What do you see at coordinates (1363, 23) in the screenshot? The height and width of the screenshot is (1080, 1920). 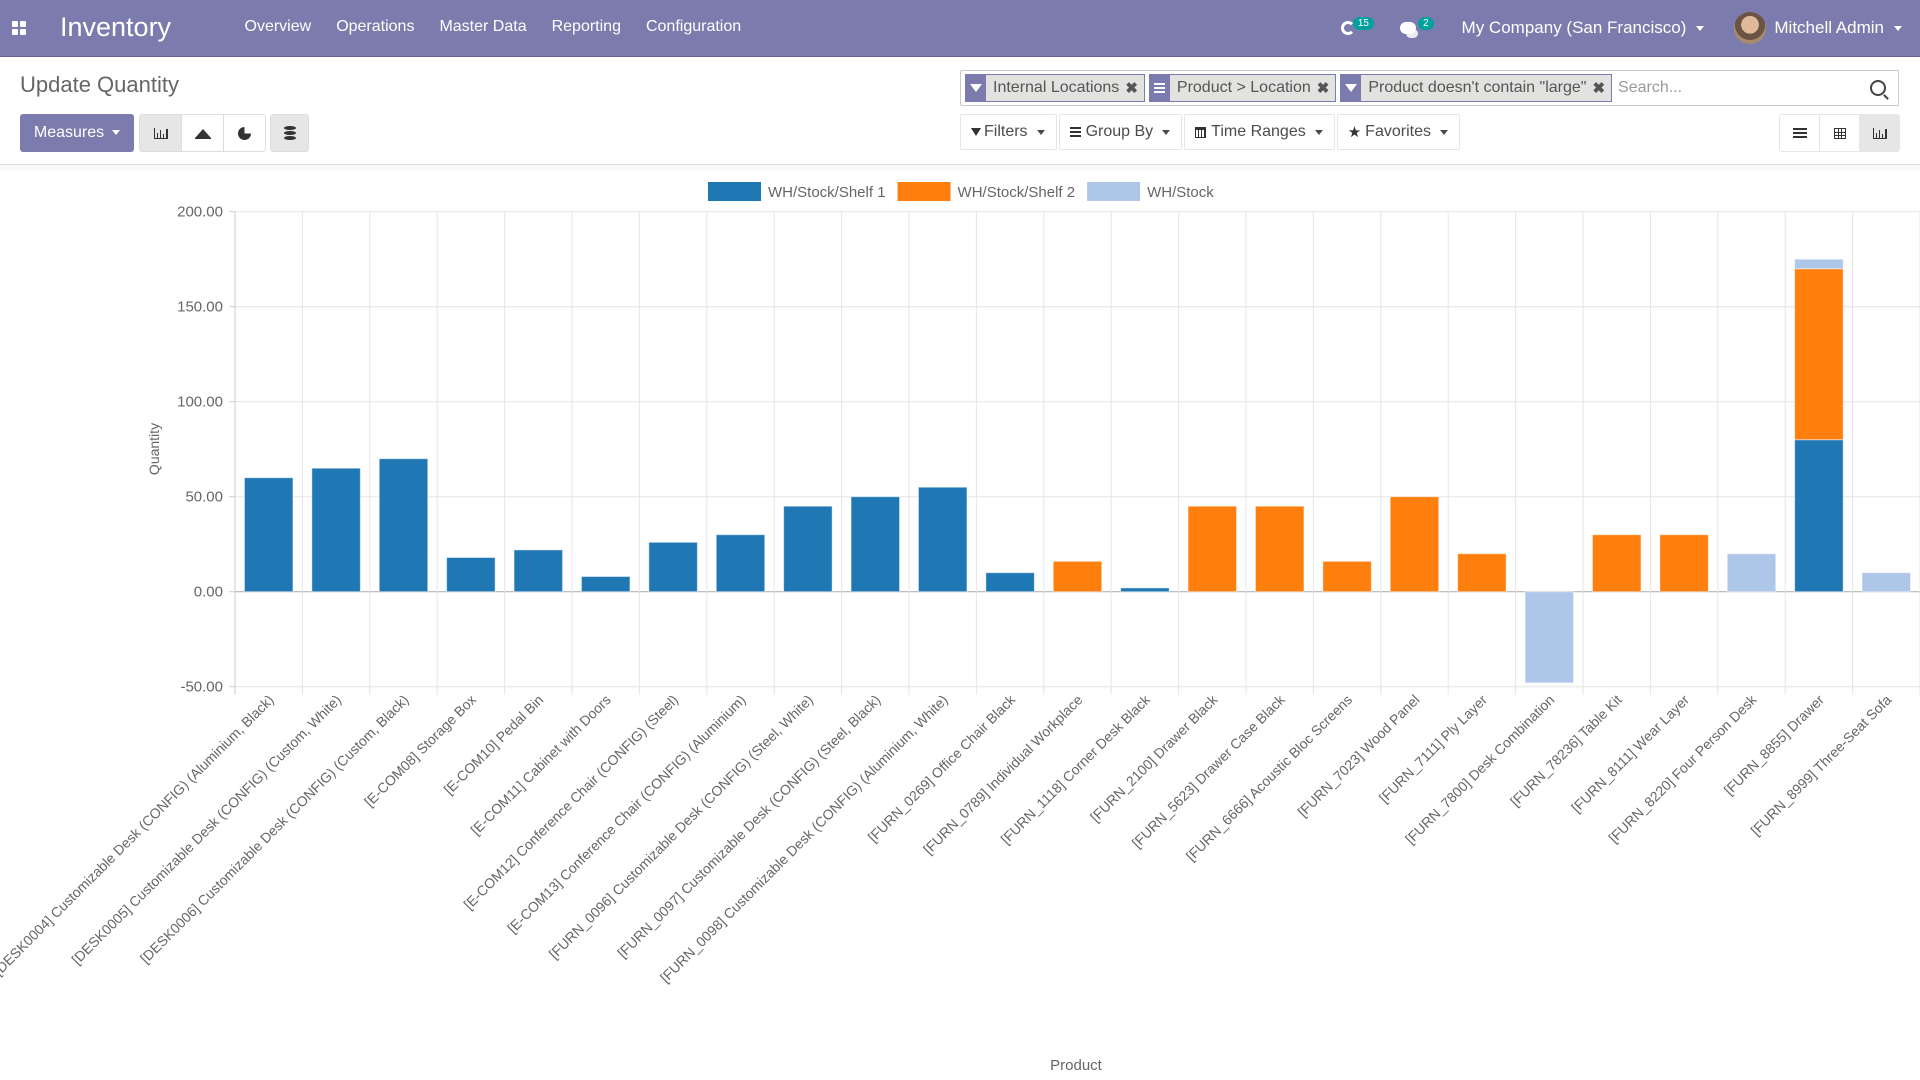 I see `activity-badge: 15` at bounding box center [1363, 23].